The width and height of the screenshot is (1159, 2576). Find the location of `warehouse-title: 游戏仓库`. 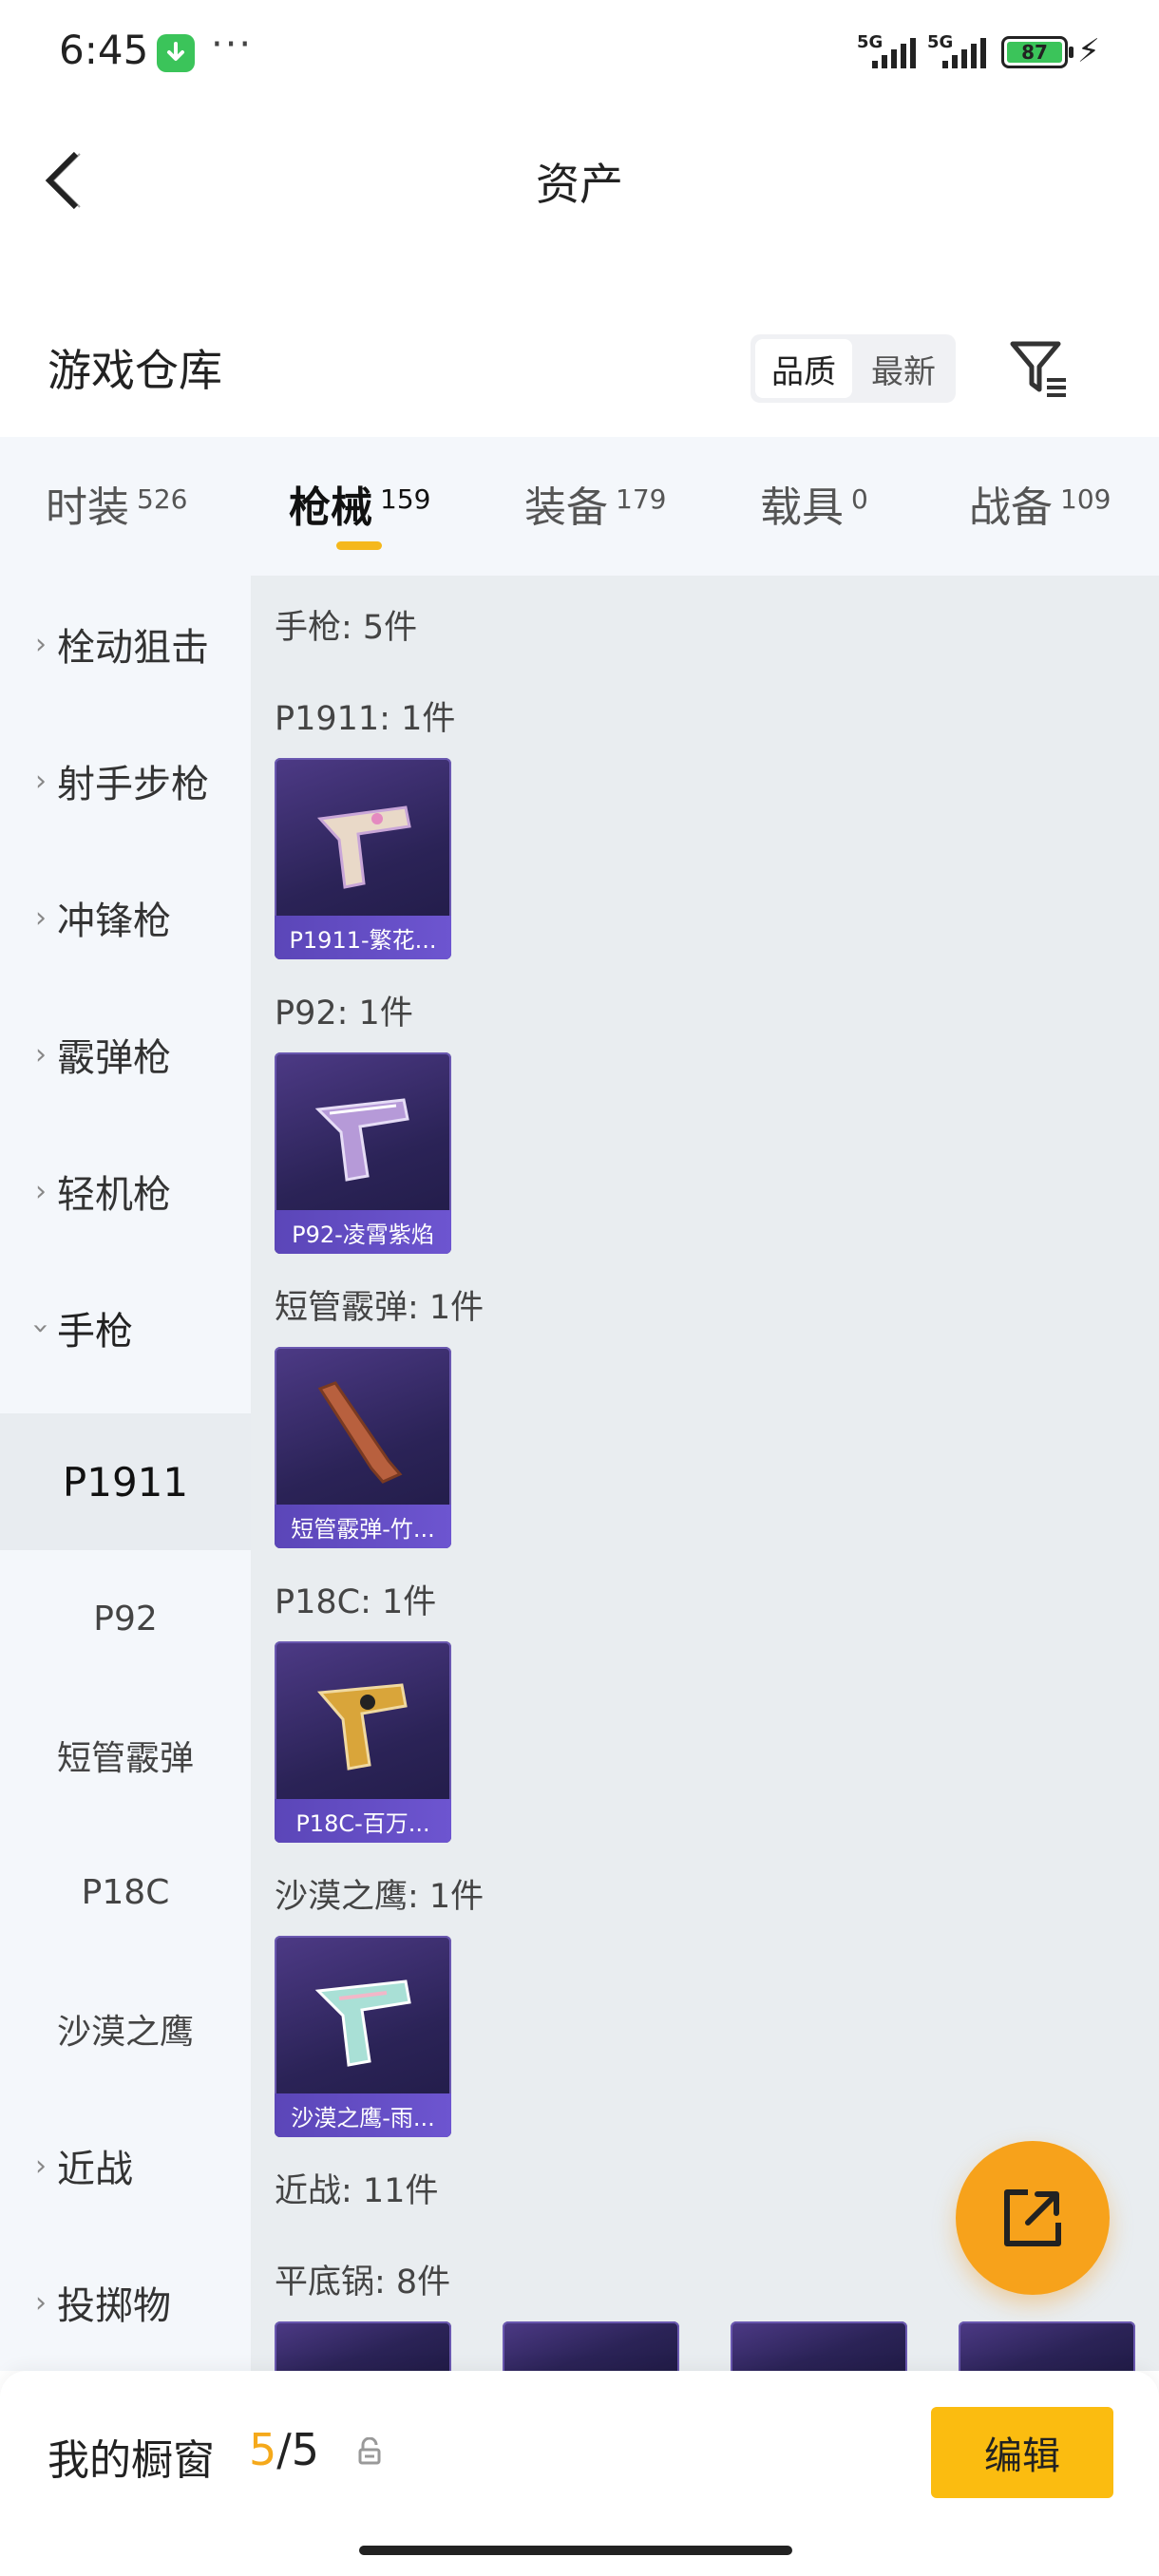

warehouse-title: 游戏仓库 is located at coordinates (135, 370).